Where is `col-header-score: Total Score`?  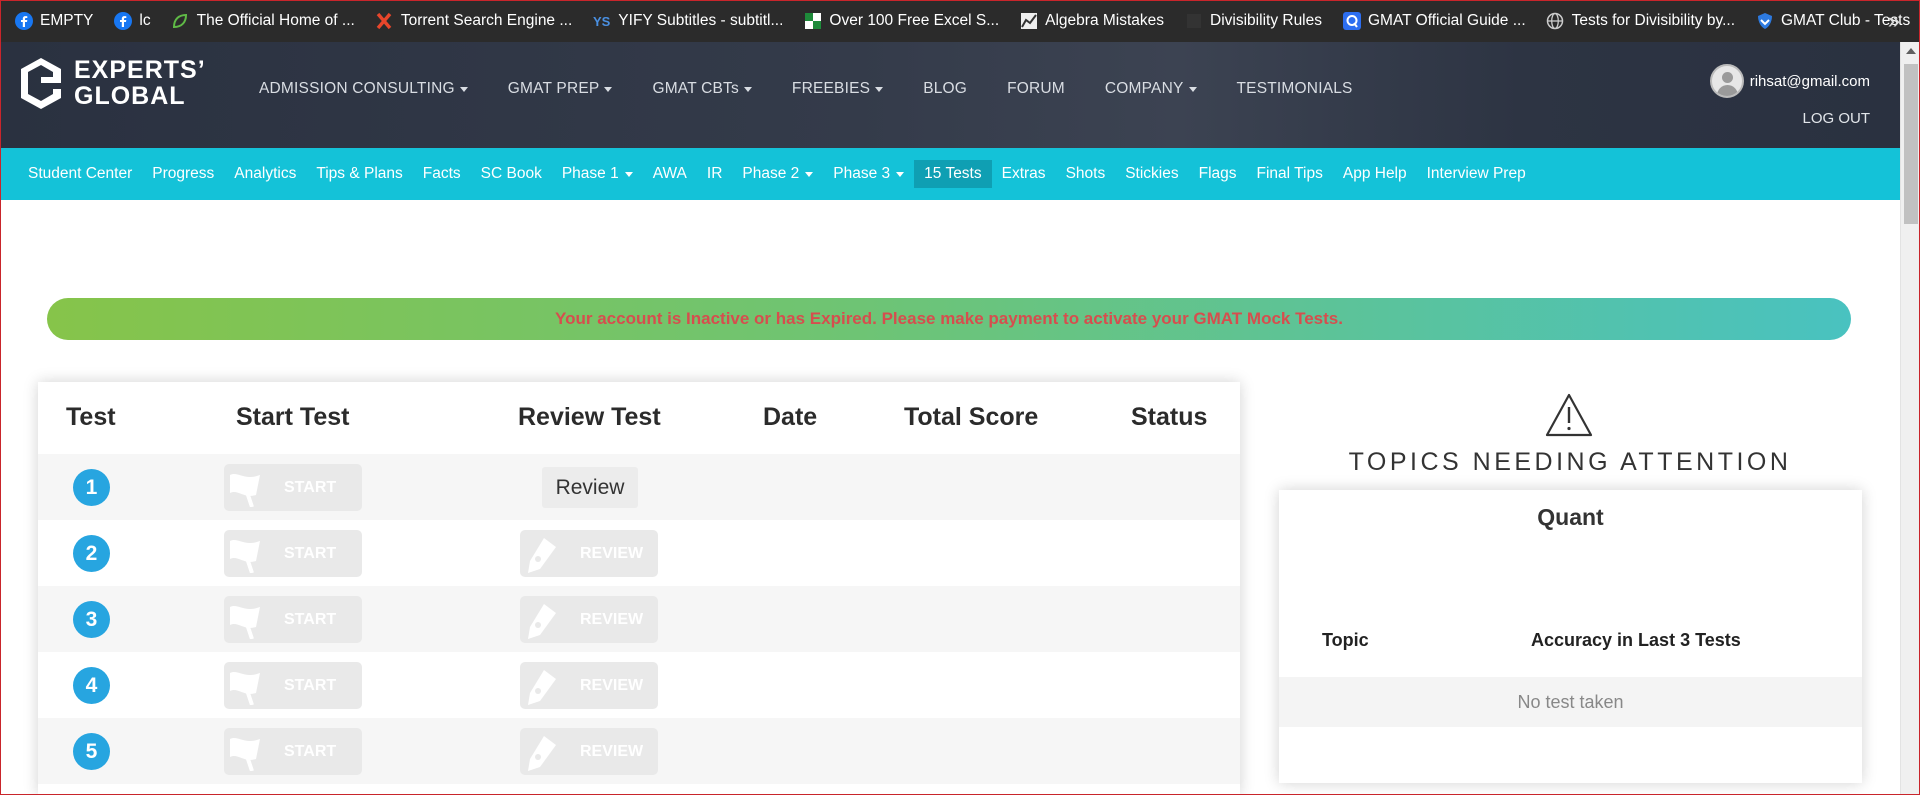 col-header-score: Total Score is located at coordinates (971, 417).